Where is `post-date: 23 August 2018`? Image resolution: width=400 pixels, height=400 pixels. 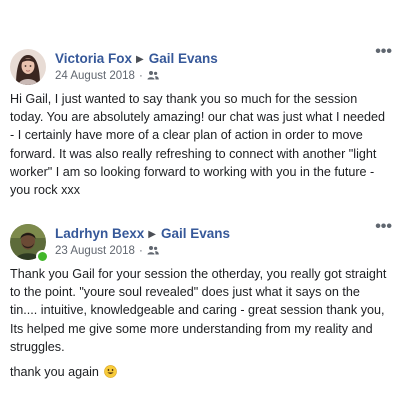
post-date: 23 August 2018 is located at coordinates (95, 251).